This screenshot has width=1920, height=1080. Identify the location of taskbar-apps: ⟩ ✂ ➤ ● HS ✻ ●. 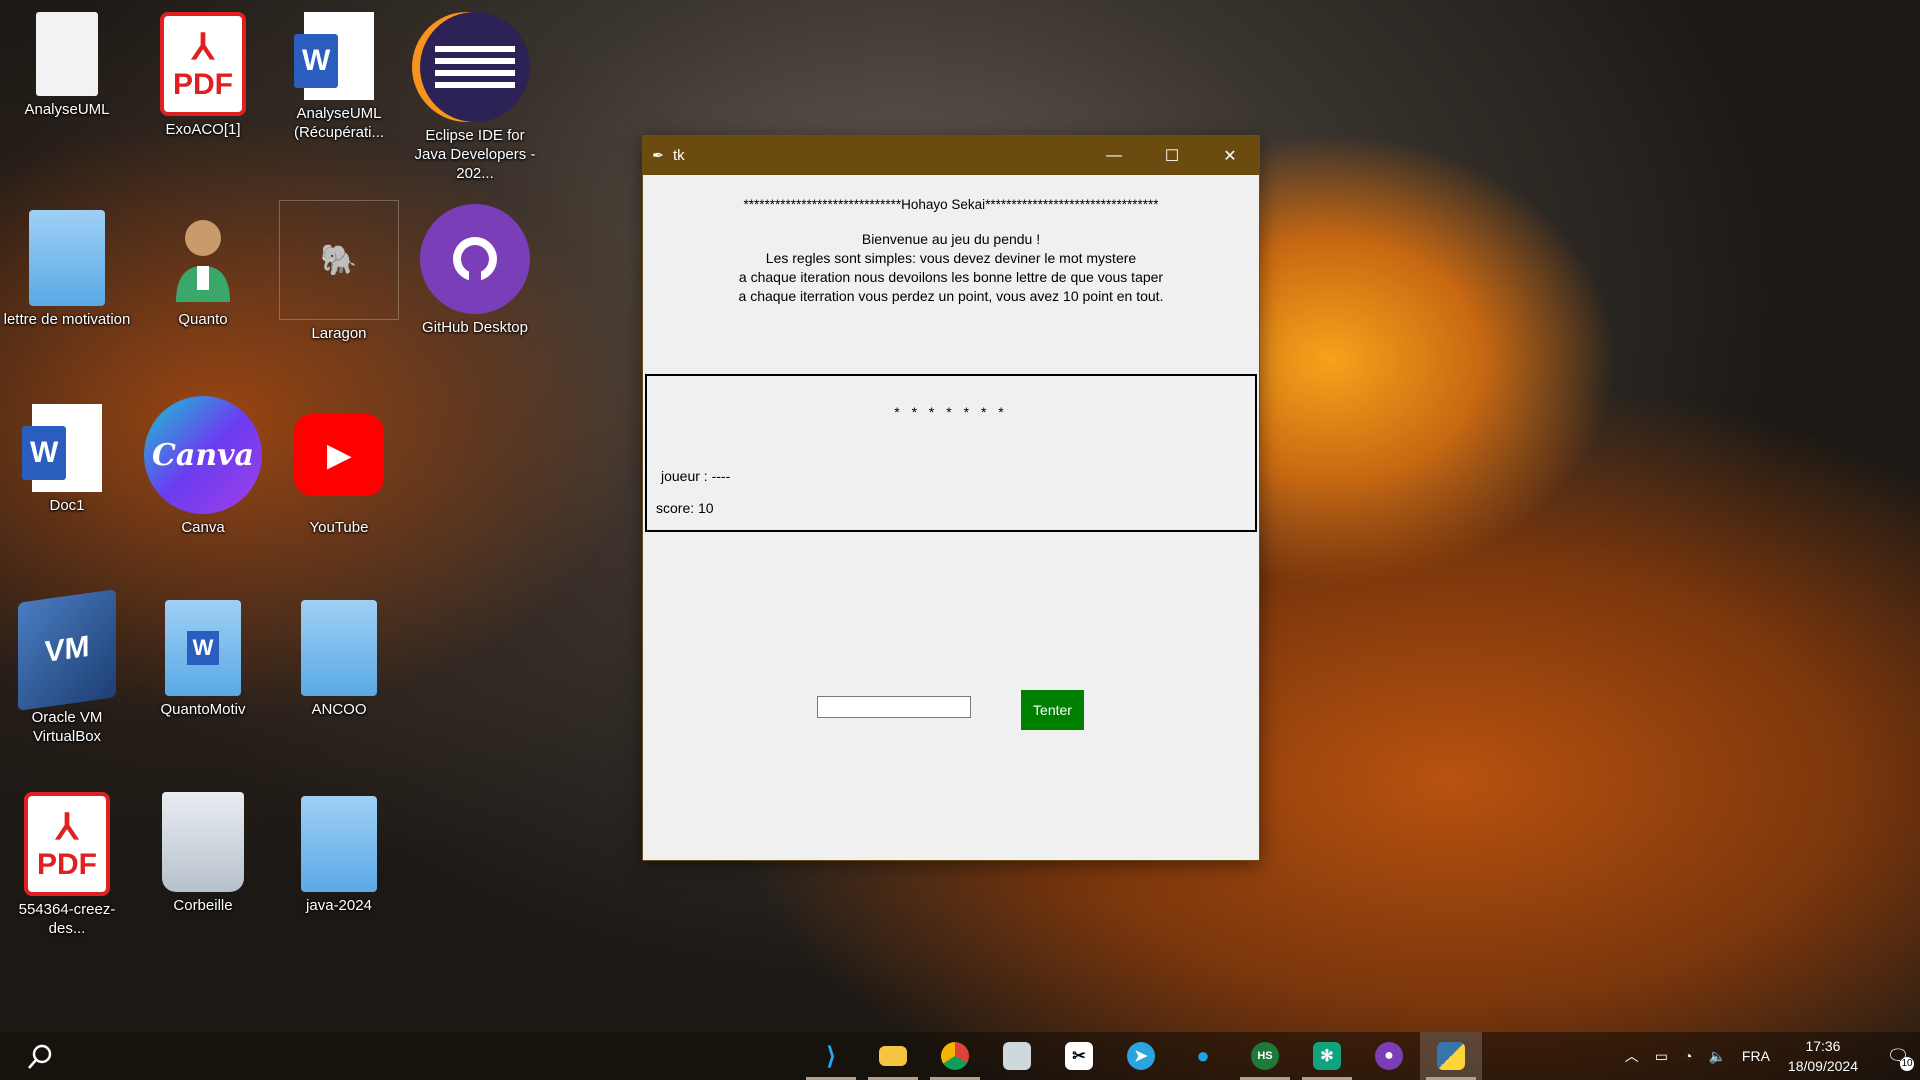
(1141, 1056).